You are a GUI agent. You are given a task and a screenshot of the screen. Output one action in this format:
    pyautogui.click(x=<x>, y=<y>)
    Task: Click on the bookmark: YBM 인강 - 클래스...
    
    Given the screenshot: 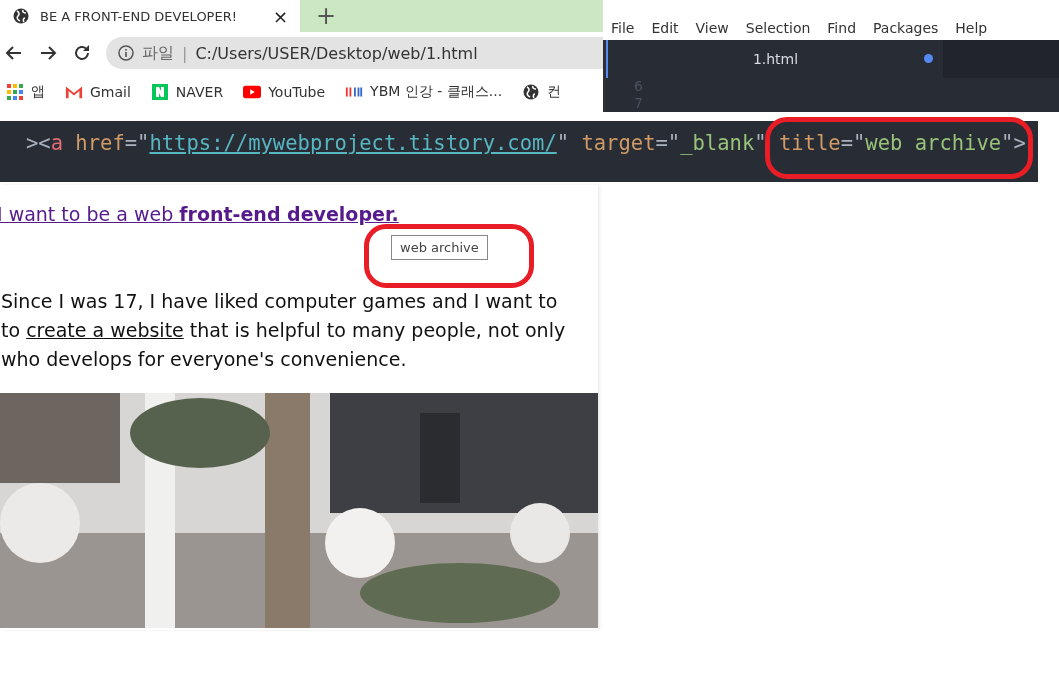 What is the action you would take?
    pyautogui.click(x=424, y=92)
    